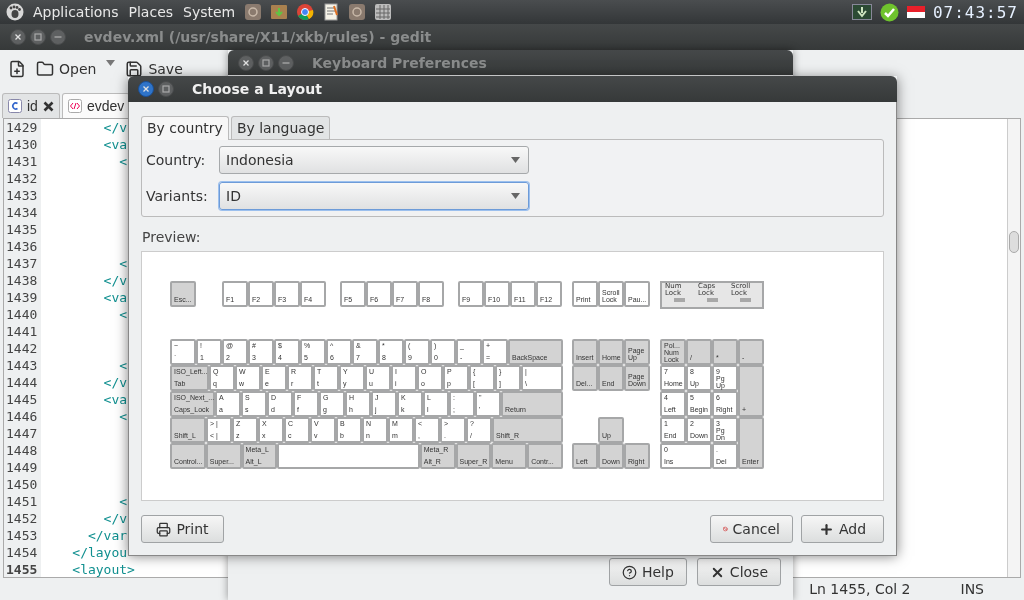 The image size is (1024, 600). I want to click on keypad-icon, so click(383, 12).